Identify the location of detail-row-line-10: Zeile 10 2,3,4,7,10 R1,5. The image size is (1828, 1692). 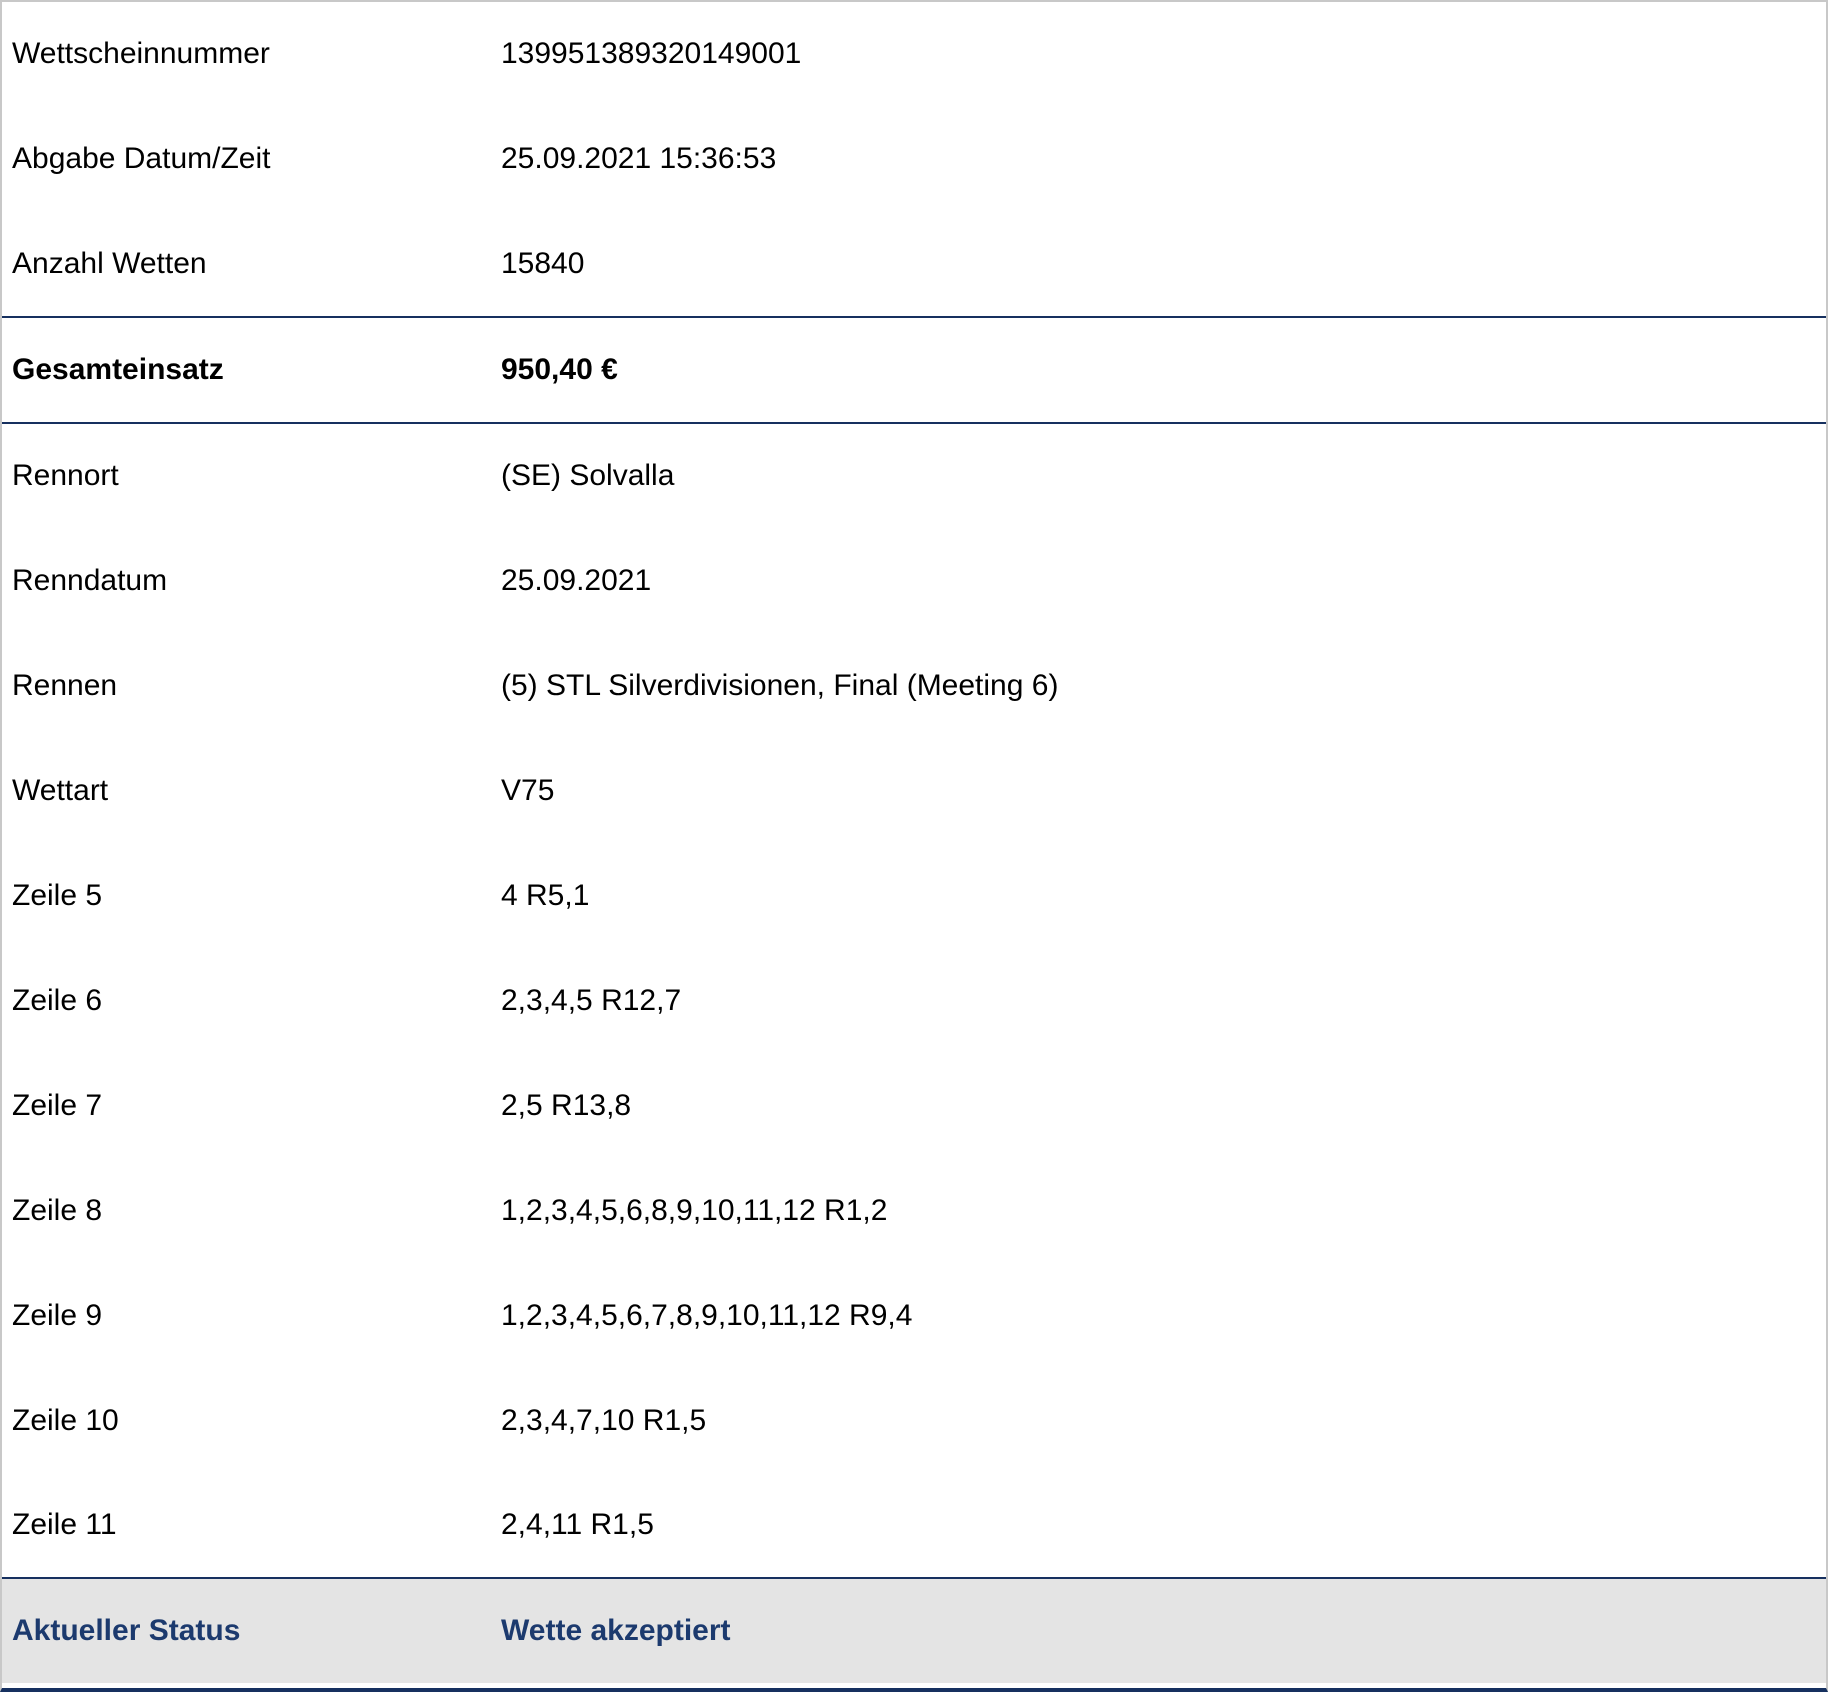
(914, 1420).